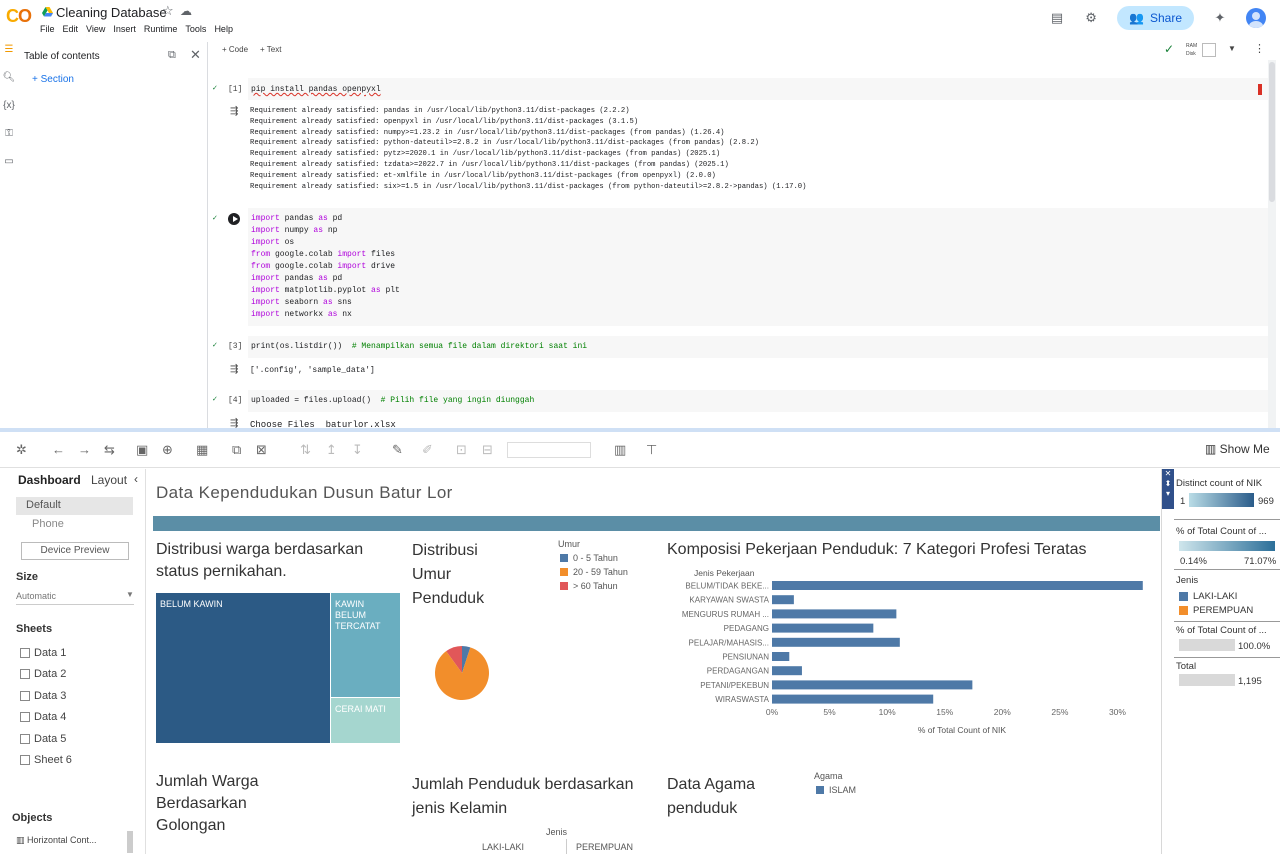 The image size is (1280, 854). Describe the element at coordinates (1168, 474) in the screenshot. I see `close-icon: ✕` at that location.